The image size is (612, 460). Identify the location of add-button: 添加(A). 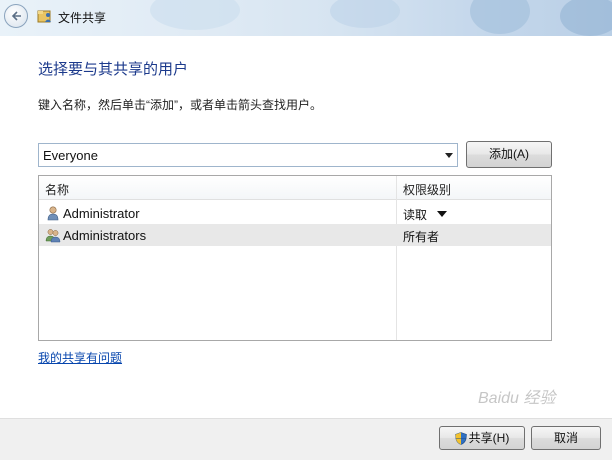
(509, 154).